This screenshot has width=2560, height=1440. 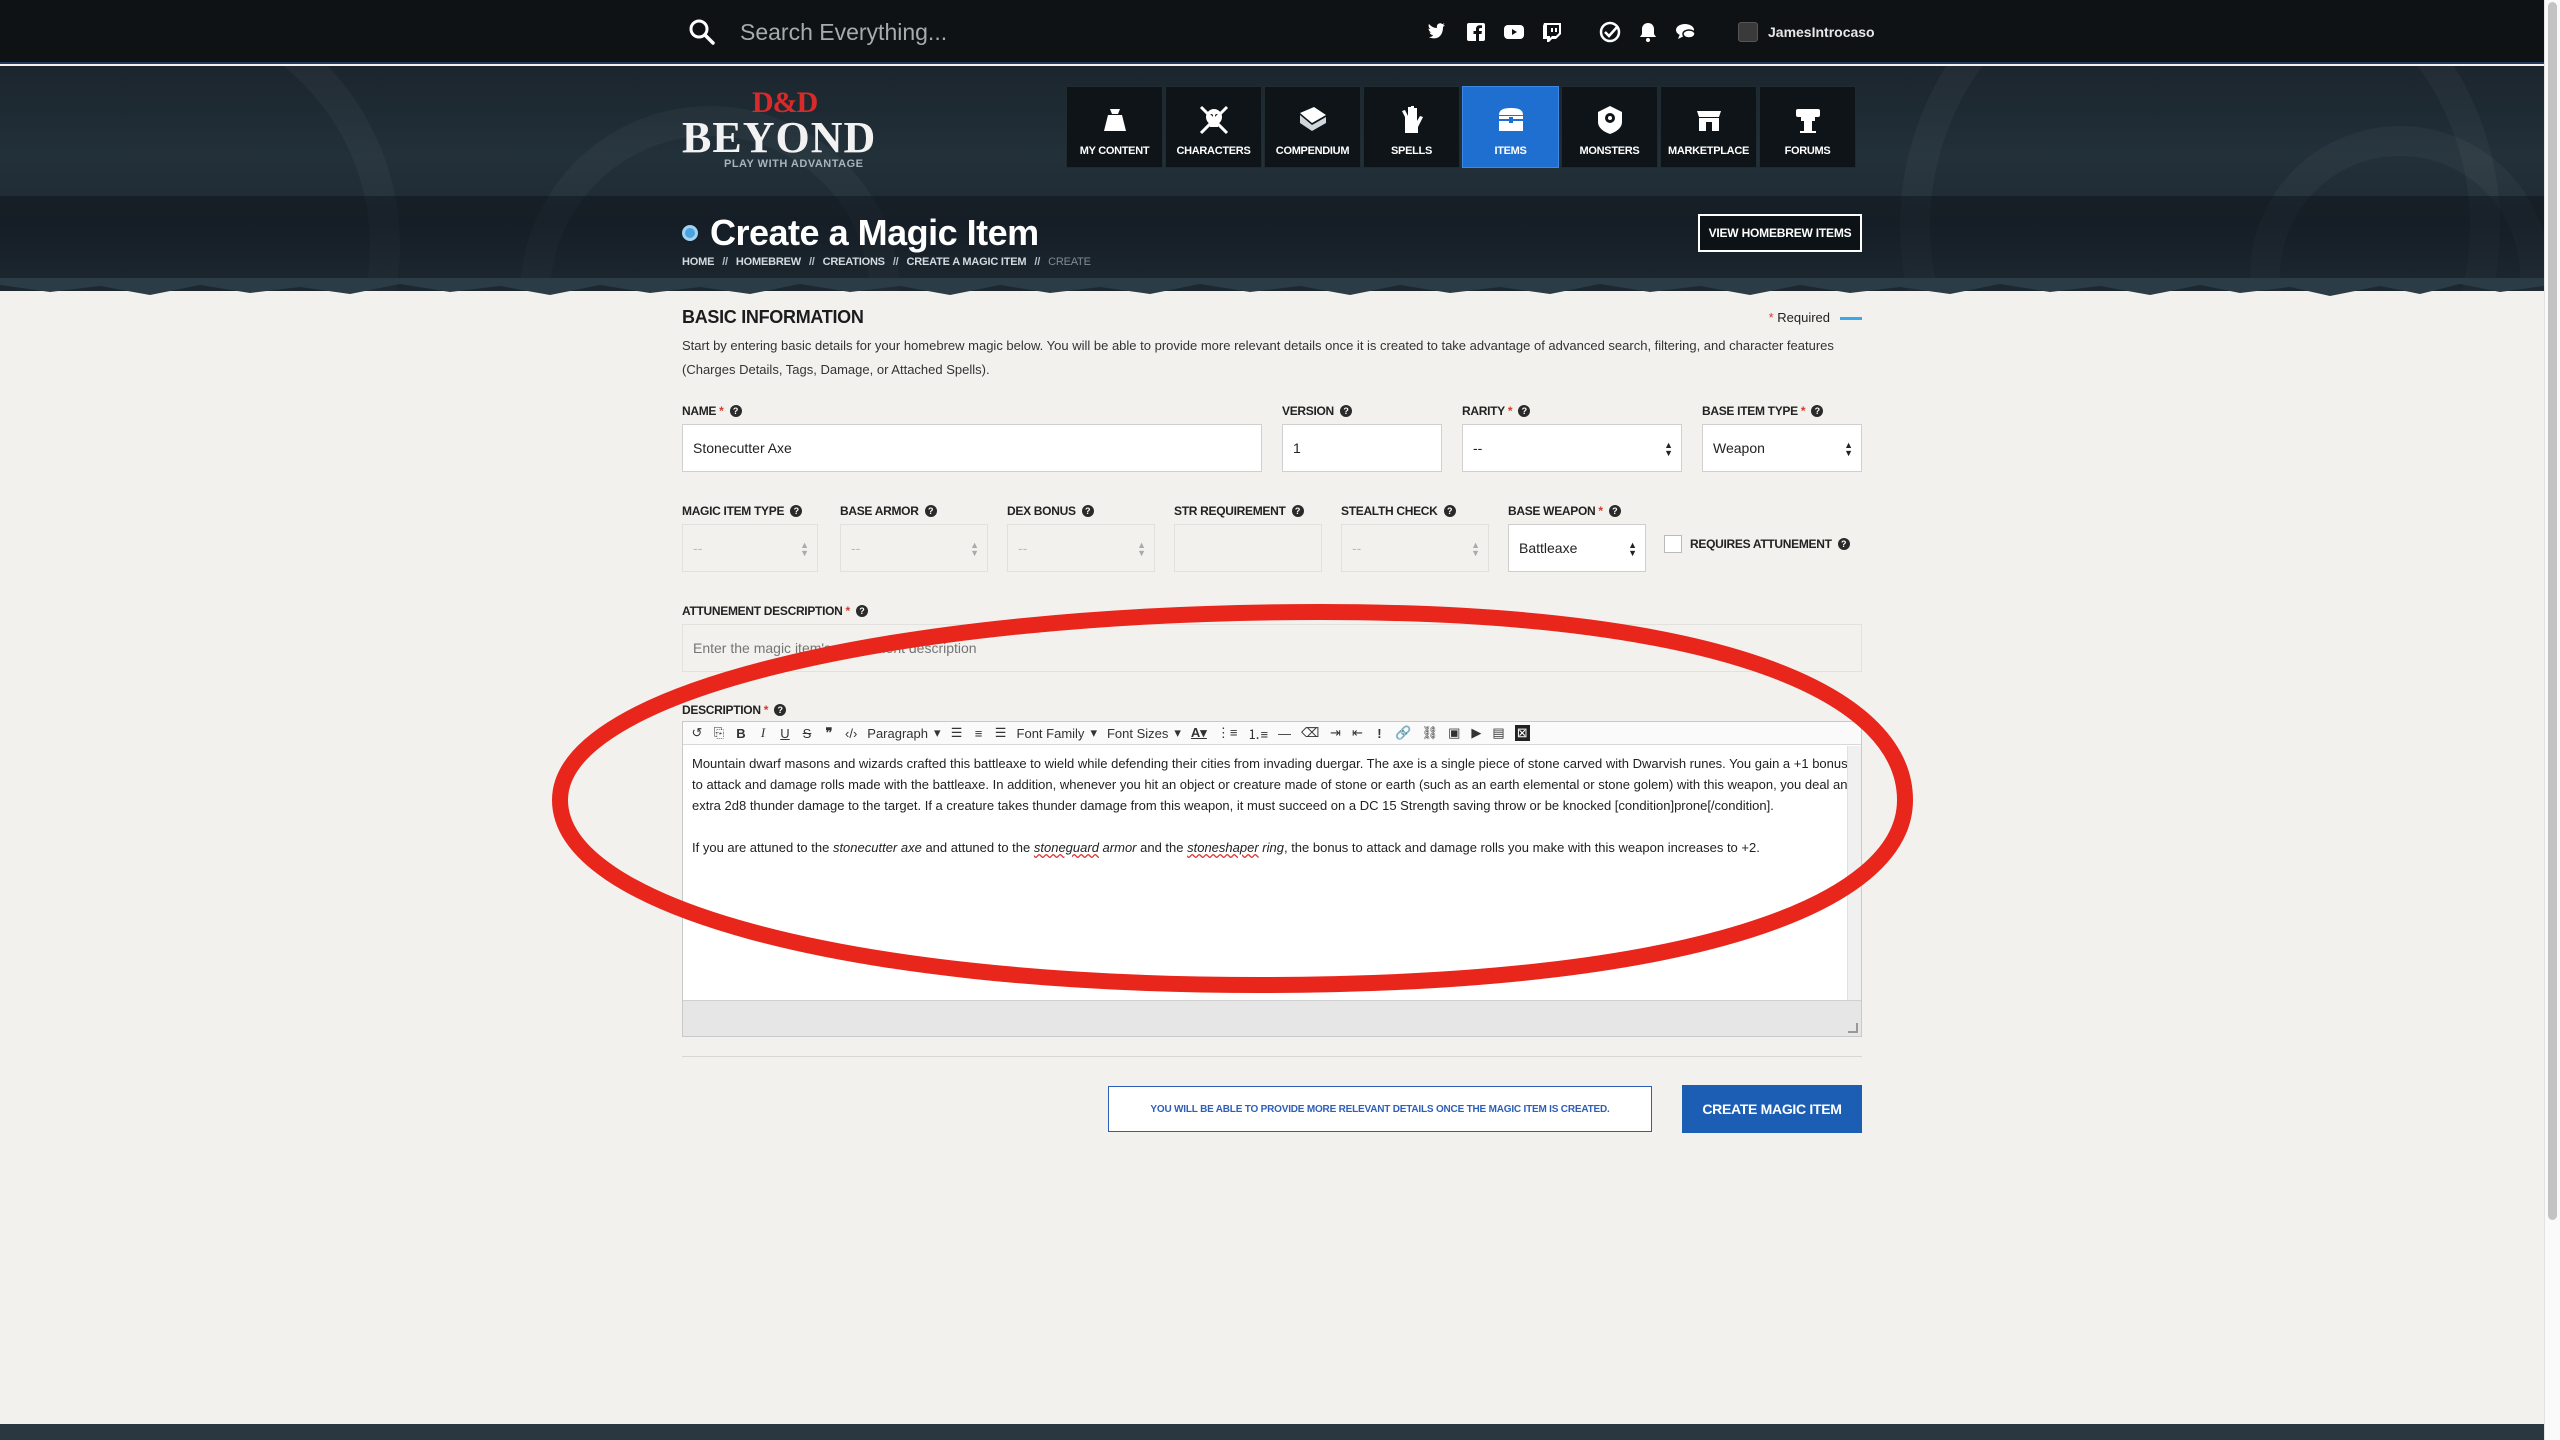 What do you see at coordinates (1199, 733) in the screenshot?
I see `text-color-icon: A▾` at bounding box center [1199, 733].